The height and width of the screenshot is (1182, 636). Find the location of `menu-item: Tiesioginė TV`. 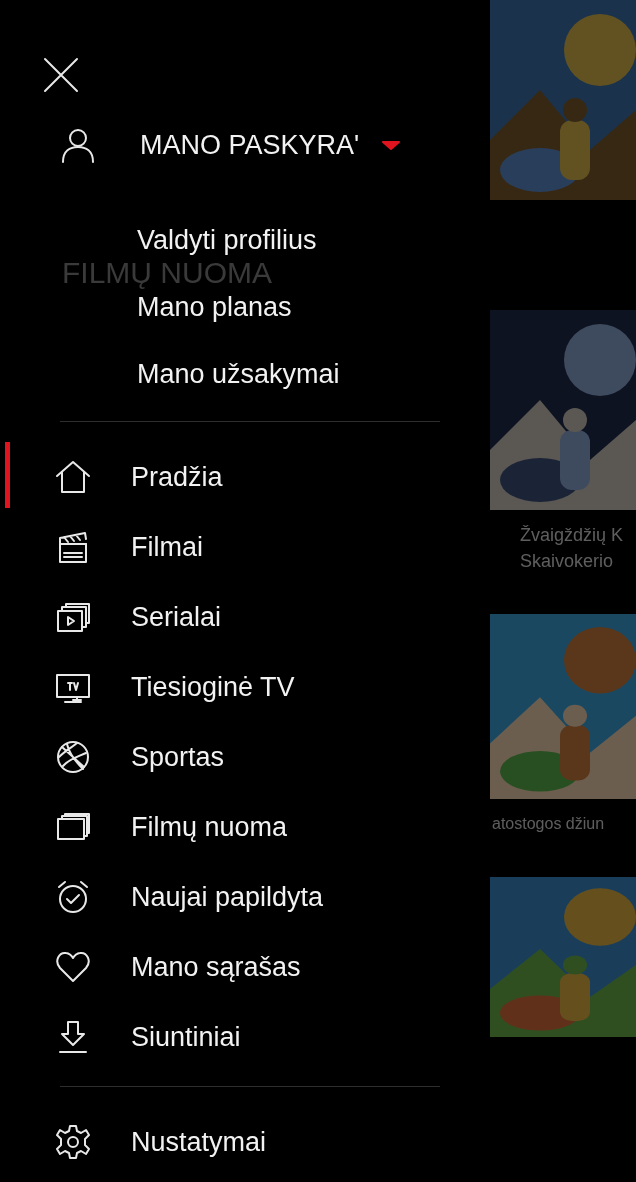

menu-item: Tiesioginė TV is located at coordinates (235, 687).